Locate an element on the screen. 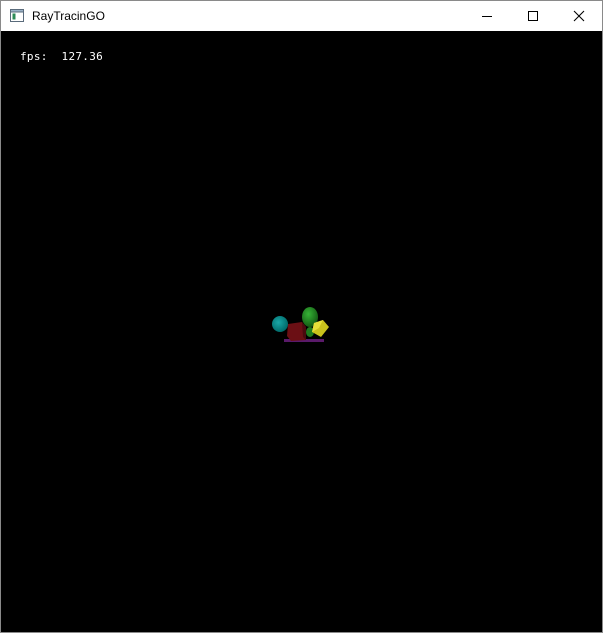 The height and width of the screenshot is (633, 603). app-icon is located at coordinates (17, 15).